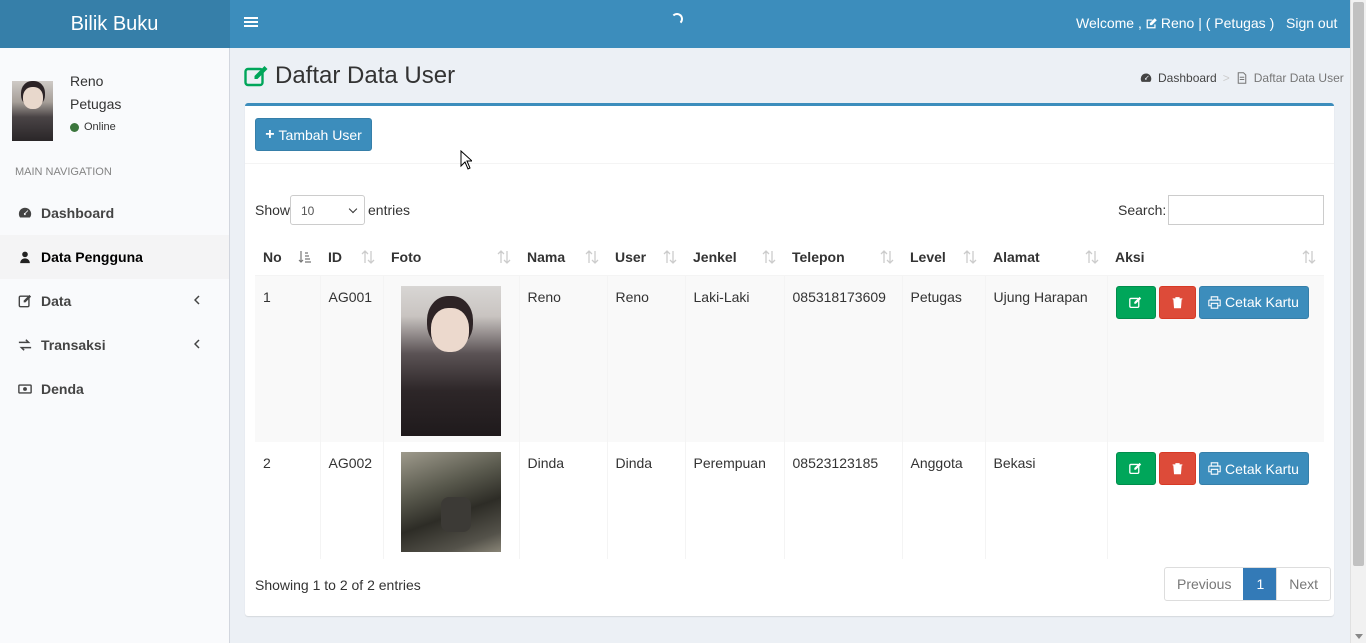 This screenshot has height=643, width=1366. Describe the element at coordinates (943, 358) in the screenshot. I see `cell-level: Petugas` at that location.